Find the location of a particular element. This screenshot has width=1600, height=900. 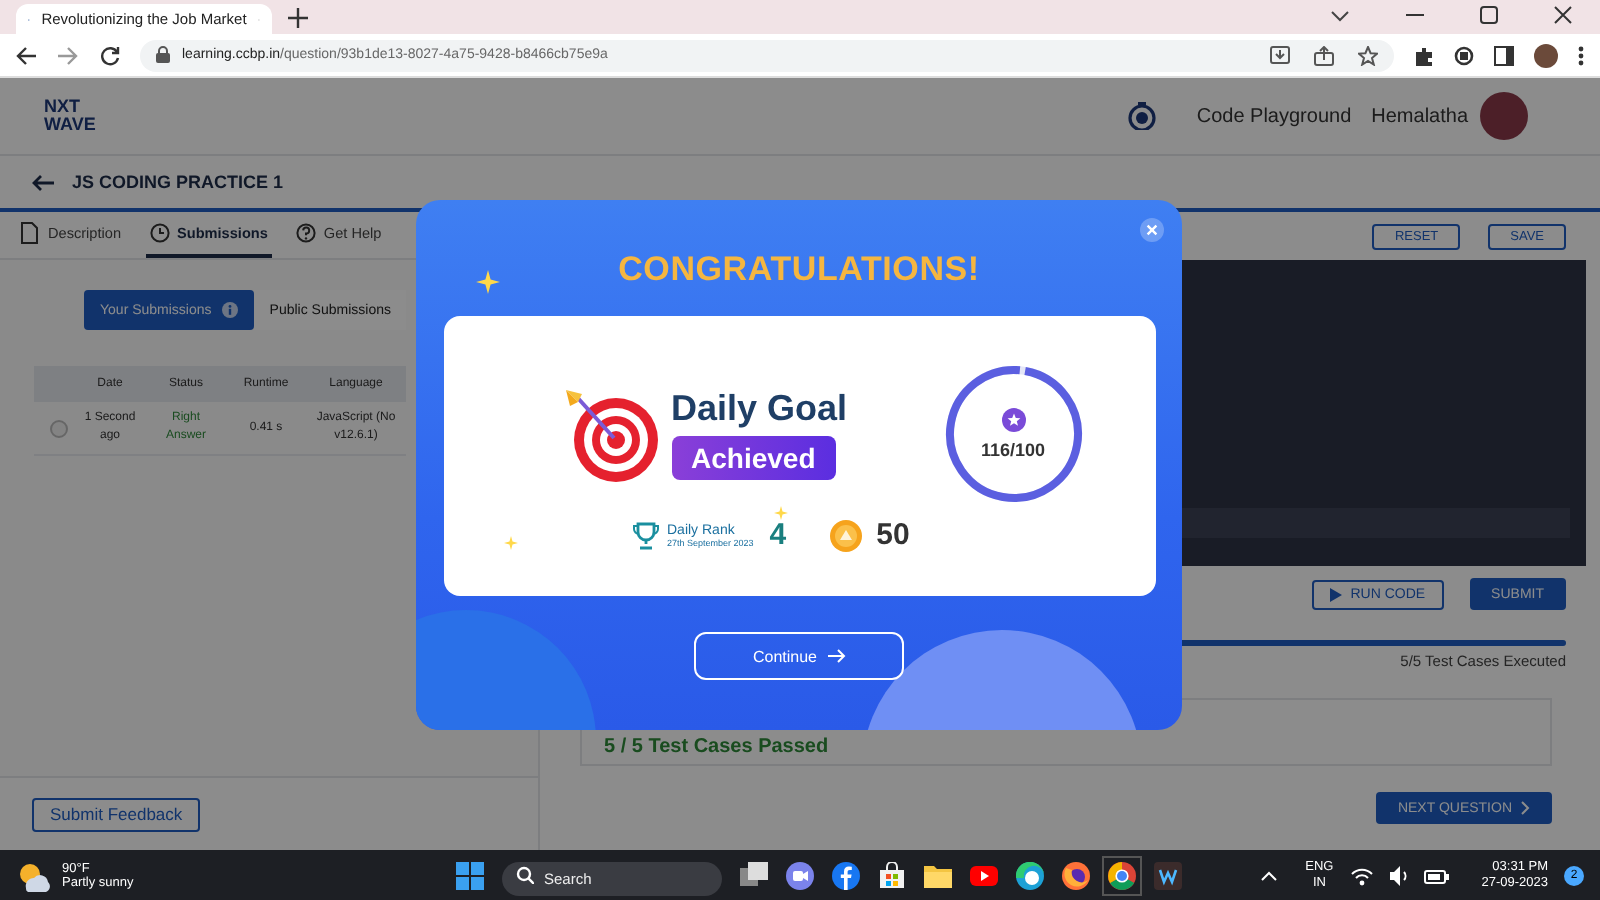

battery-icon is located at coordinates (1436, 875).